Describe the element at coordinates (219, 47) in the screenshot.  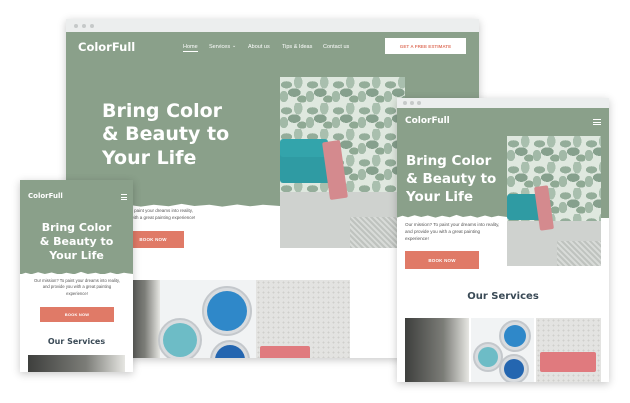
I see `nav-services: Services` at that location.